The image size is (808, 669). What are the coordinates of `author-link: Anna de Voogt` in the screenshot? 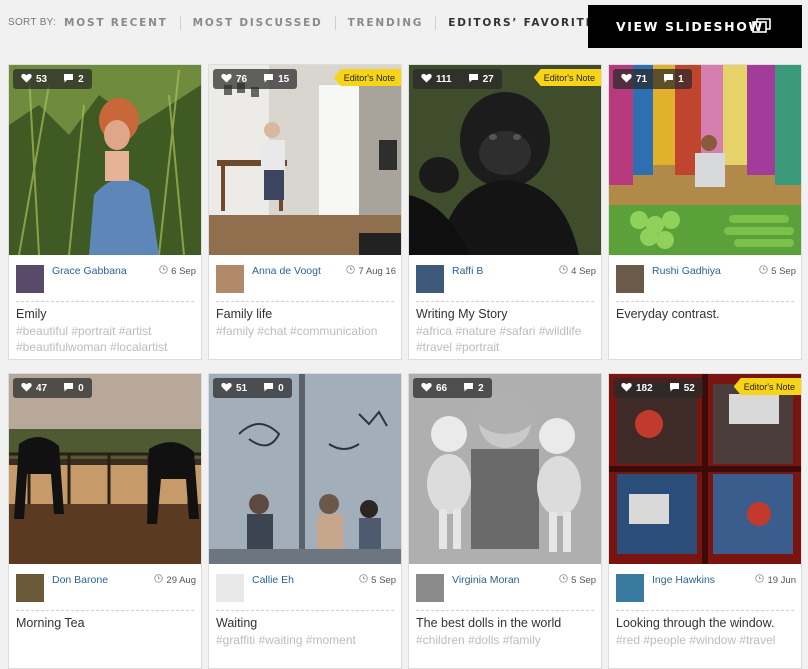 It's located at (286, 271).